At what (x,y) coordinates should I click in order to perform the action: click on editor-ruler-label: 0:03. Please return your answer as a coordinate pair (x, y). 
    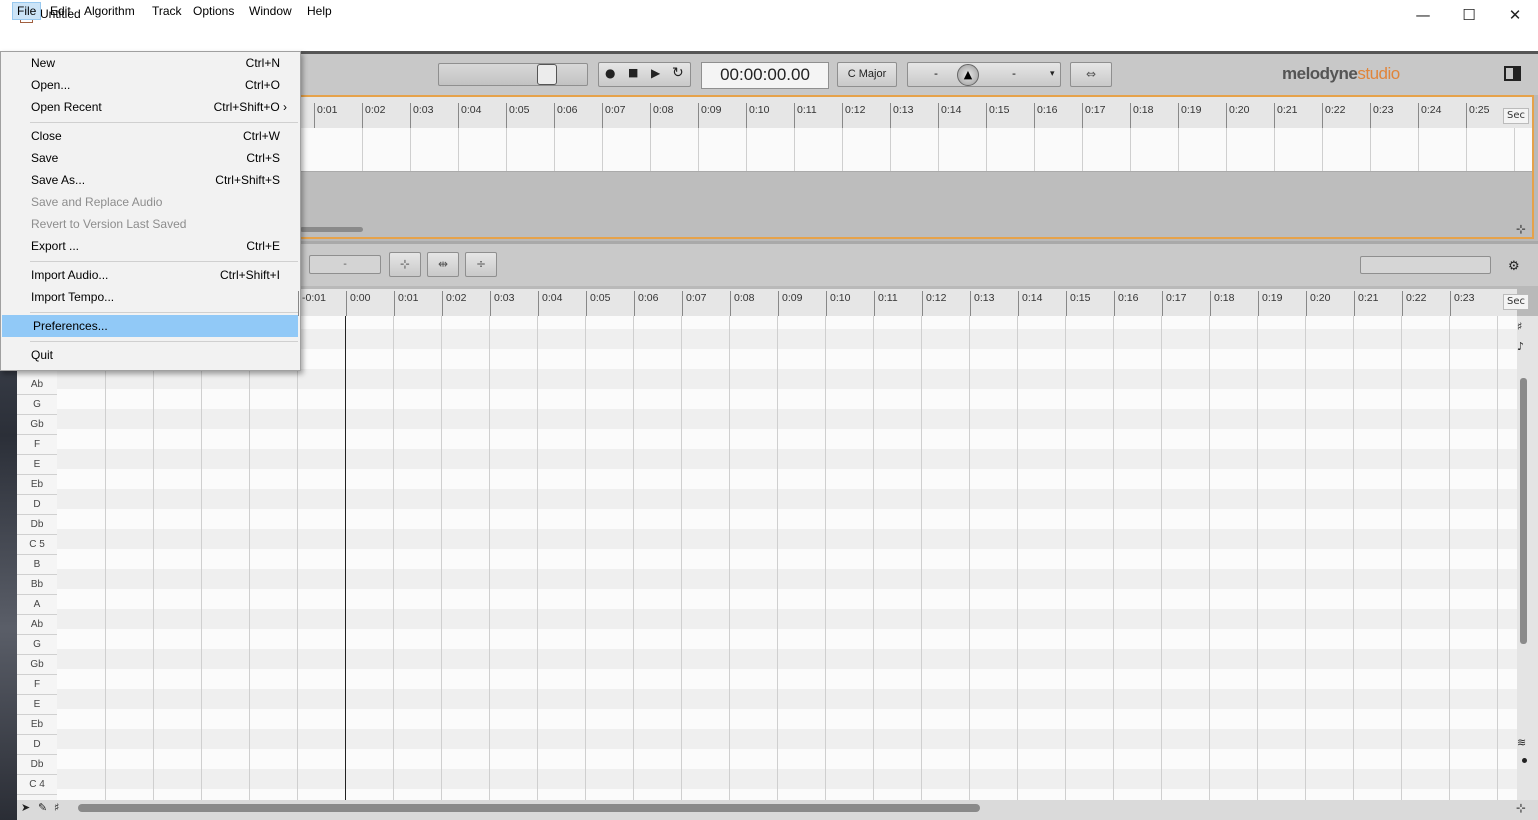
    Looking at the image, I should click on (504, 298).